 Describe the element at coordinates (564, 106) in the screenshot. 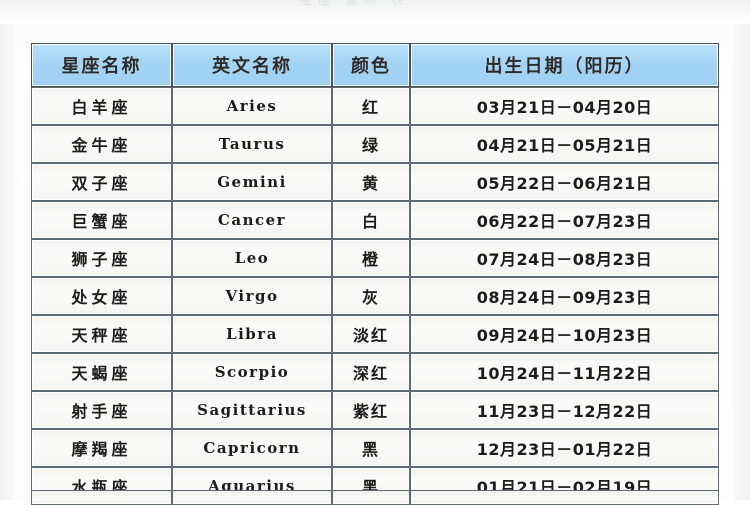

I see `cell-birth-date: 03月21日－04月20日` at that location.